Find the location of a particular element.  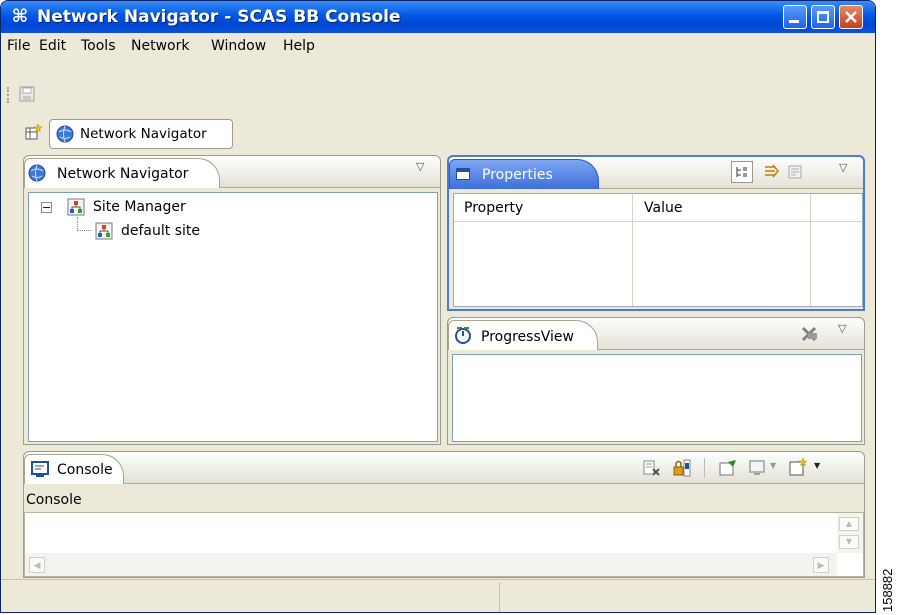

perspective-button: Network Navigator is located at coordinates (141, 134).